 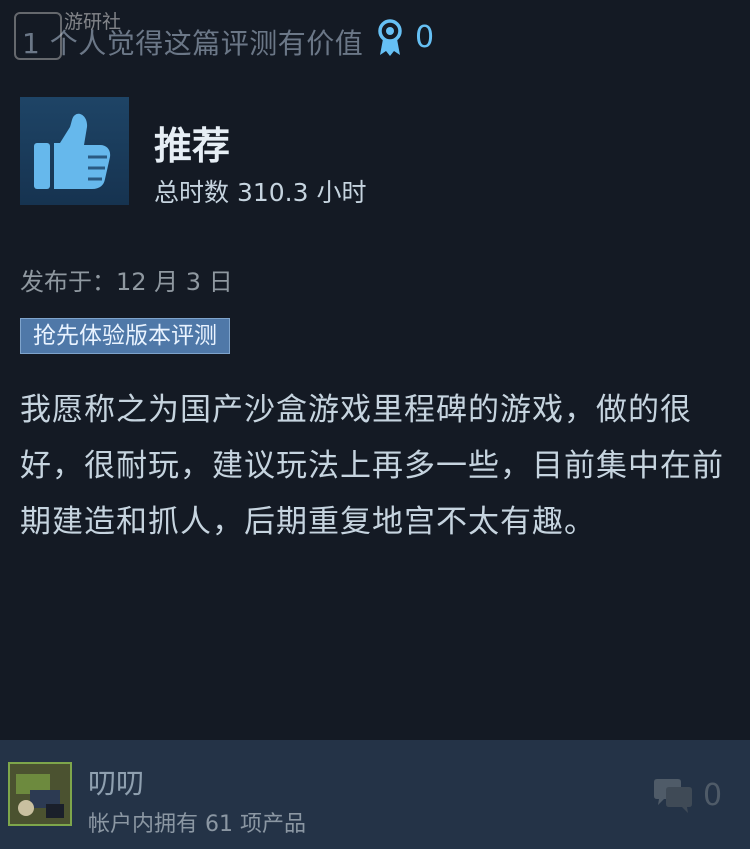 What do you see at coordinates (375, 794) in the screenshot?
I see `author-bar: 叨叨 帐户内拥有 61 项产品 0` at bounding box center [375, 794].